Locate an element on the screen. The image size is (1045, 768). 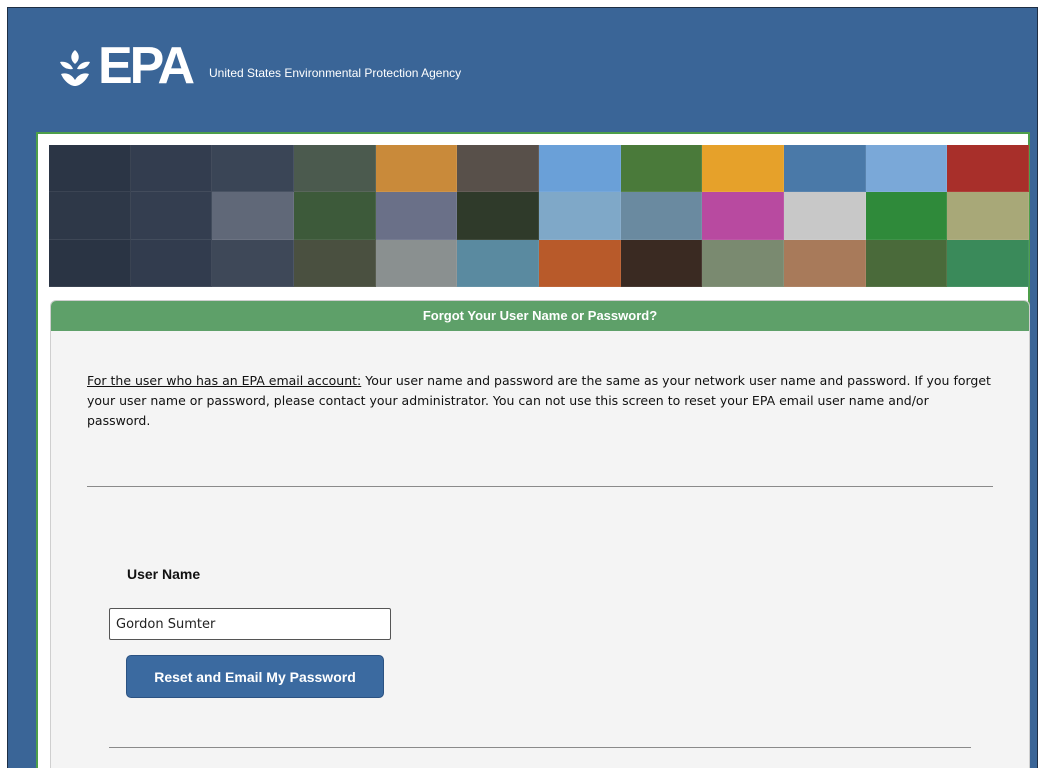
reset-email-password-button: Reset and Email My Password is located at coordinates (255, 676).